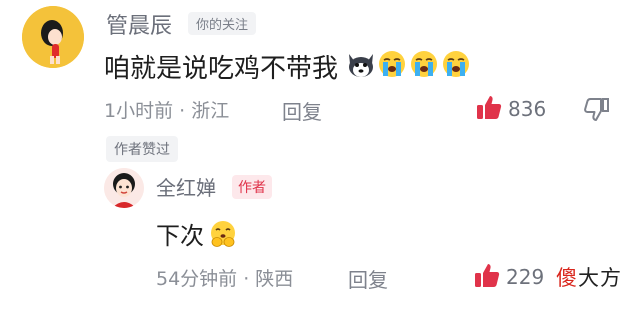 The height and width of the screenshot is (314, 640). I want to click on dislike-button, so click(597, 111).